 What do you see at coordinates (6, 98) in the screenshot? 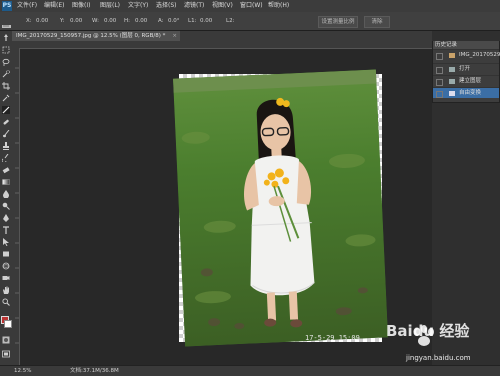
I see `eyedropper-tool-icon` at bounding box center [6, 98].